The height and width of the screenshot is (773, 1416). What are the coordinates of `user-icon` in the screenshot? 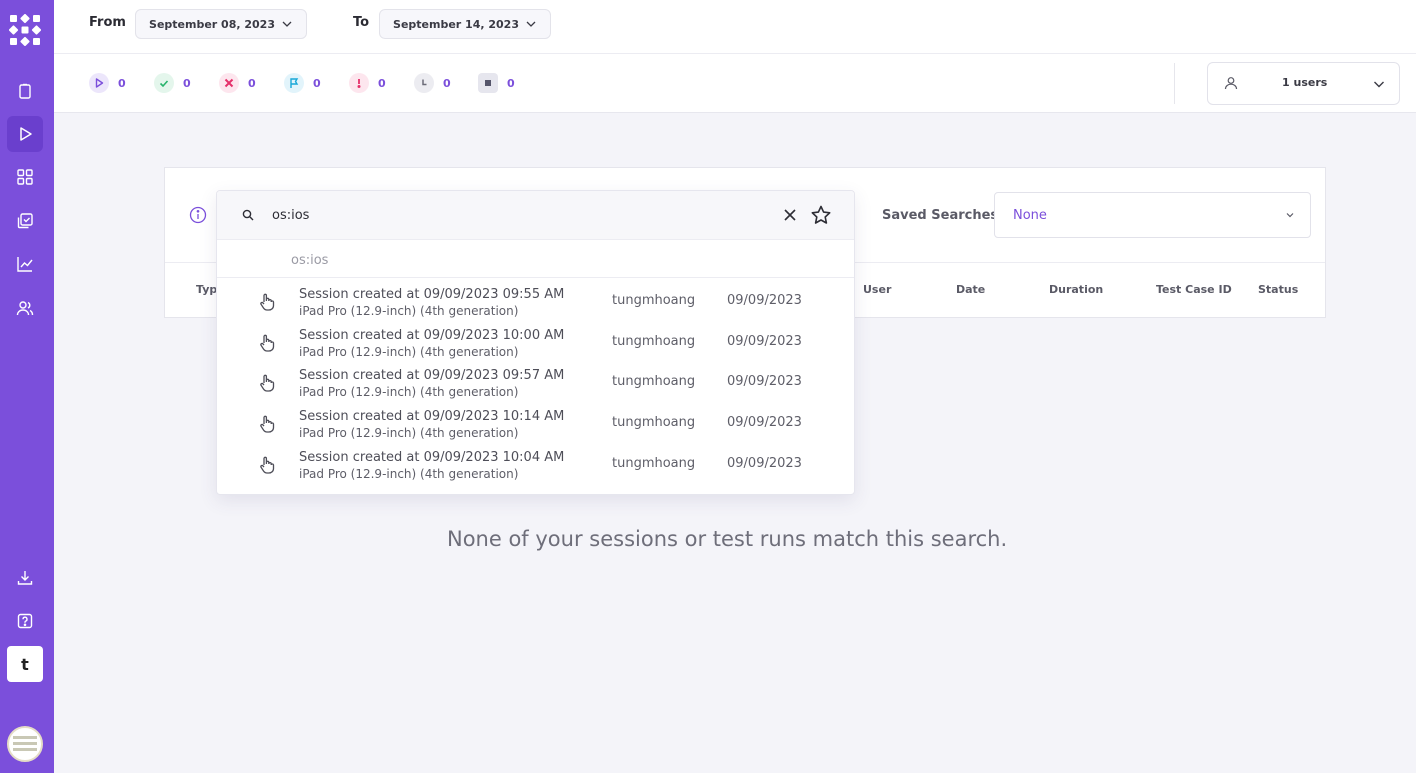 It's located at (1231, 83).